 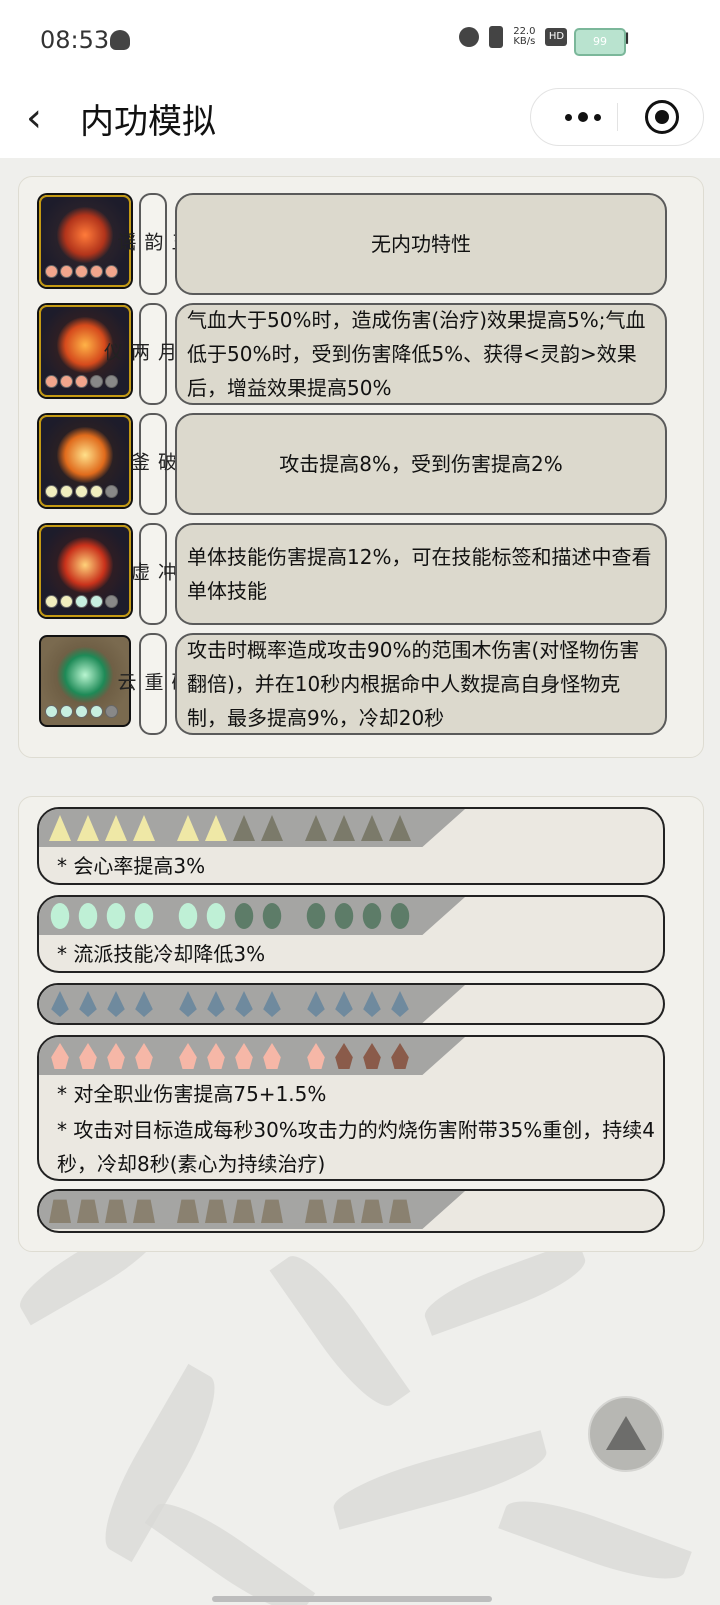 What do you see at coordinates (583, 117) in the screenshot?
I see `more-dots-icon` at bounding box center [583, 117].